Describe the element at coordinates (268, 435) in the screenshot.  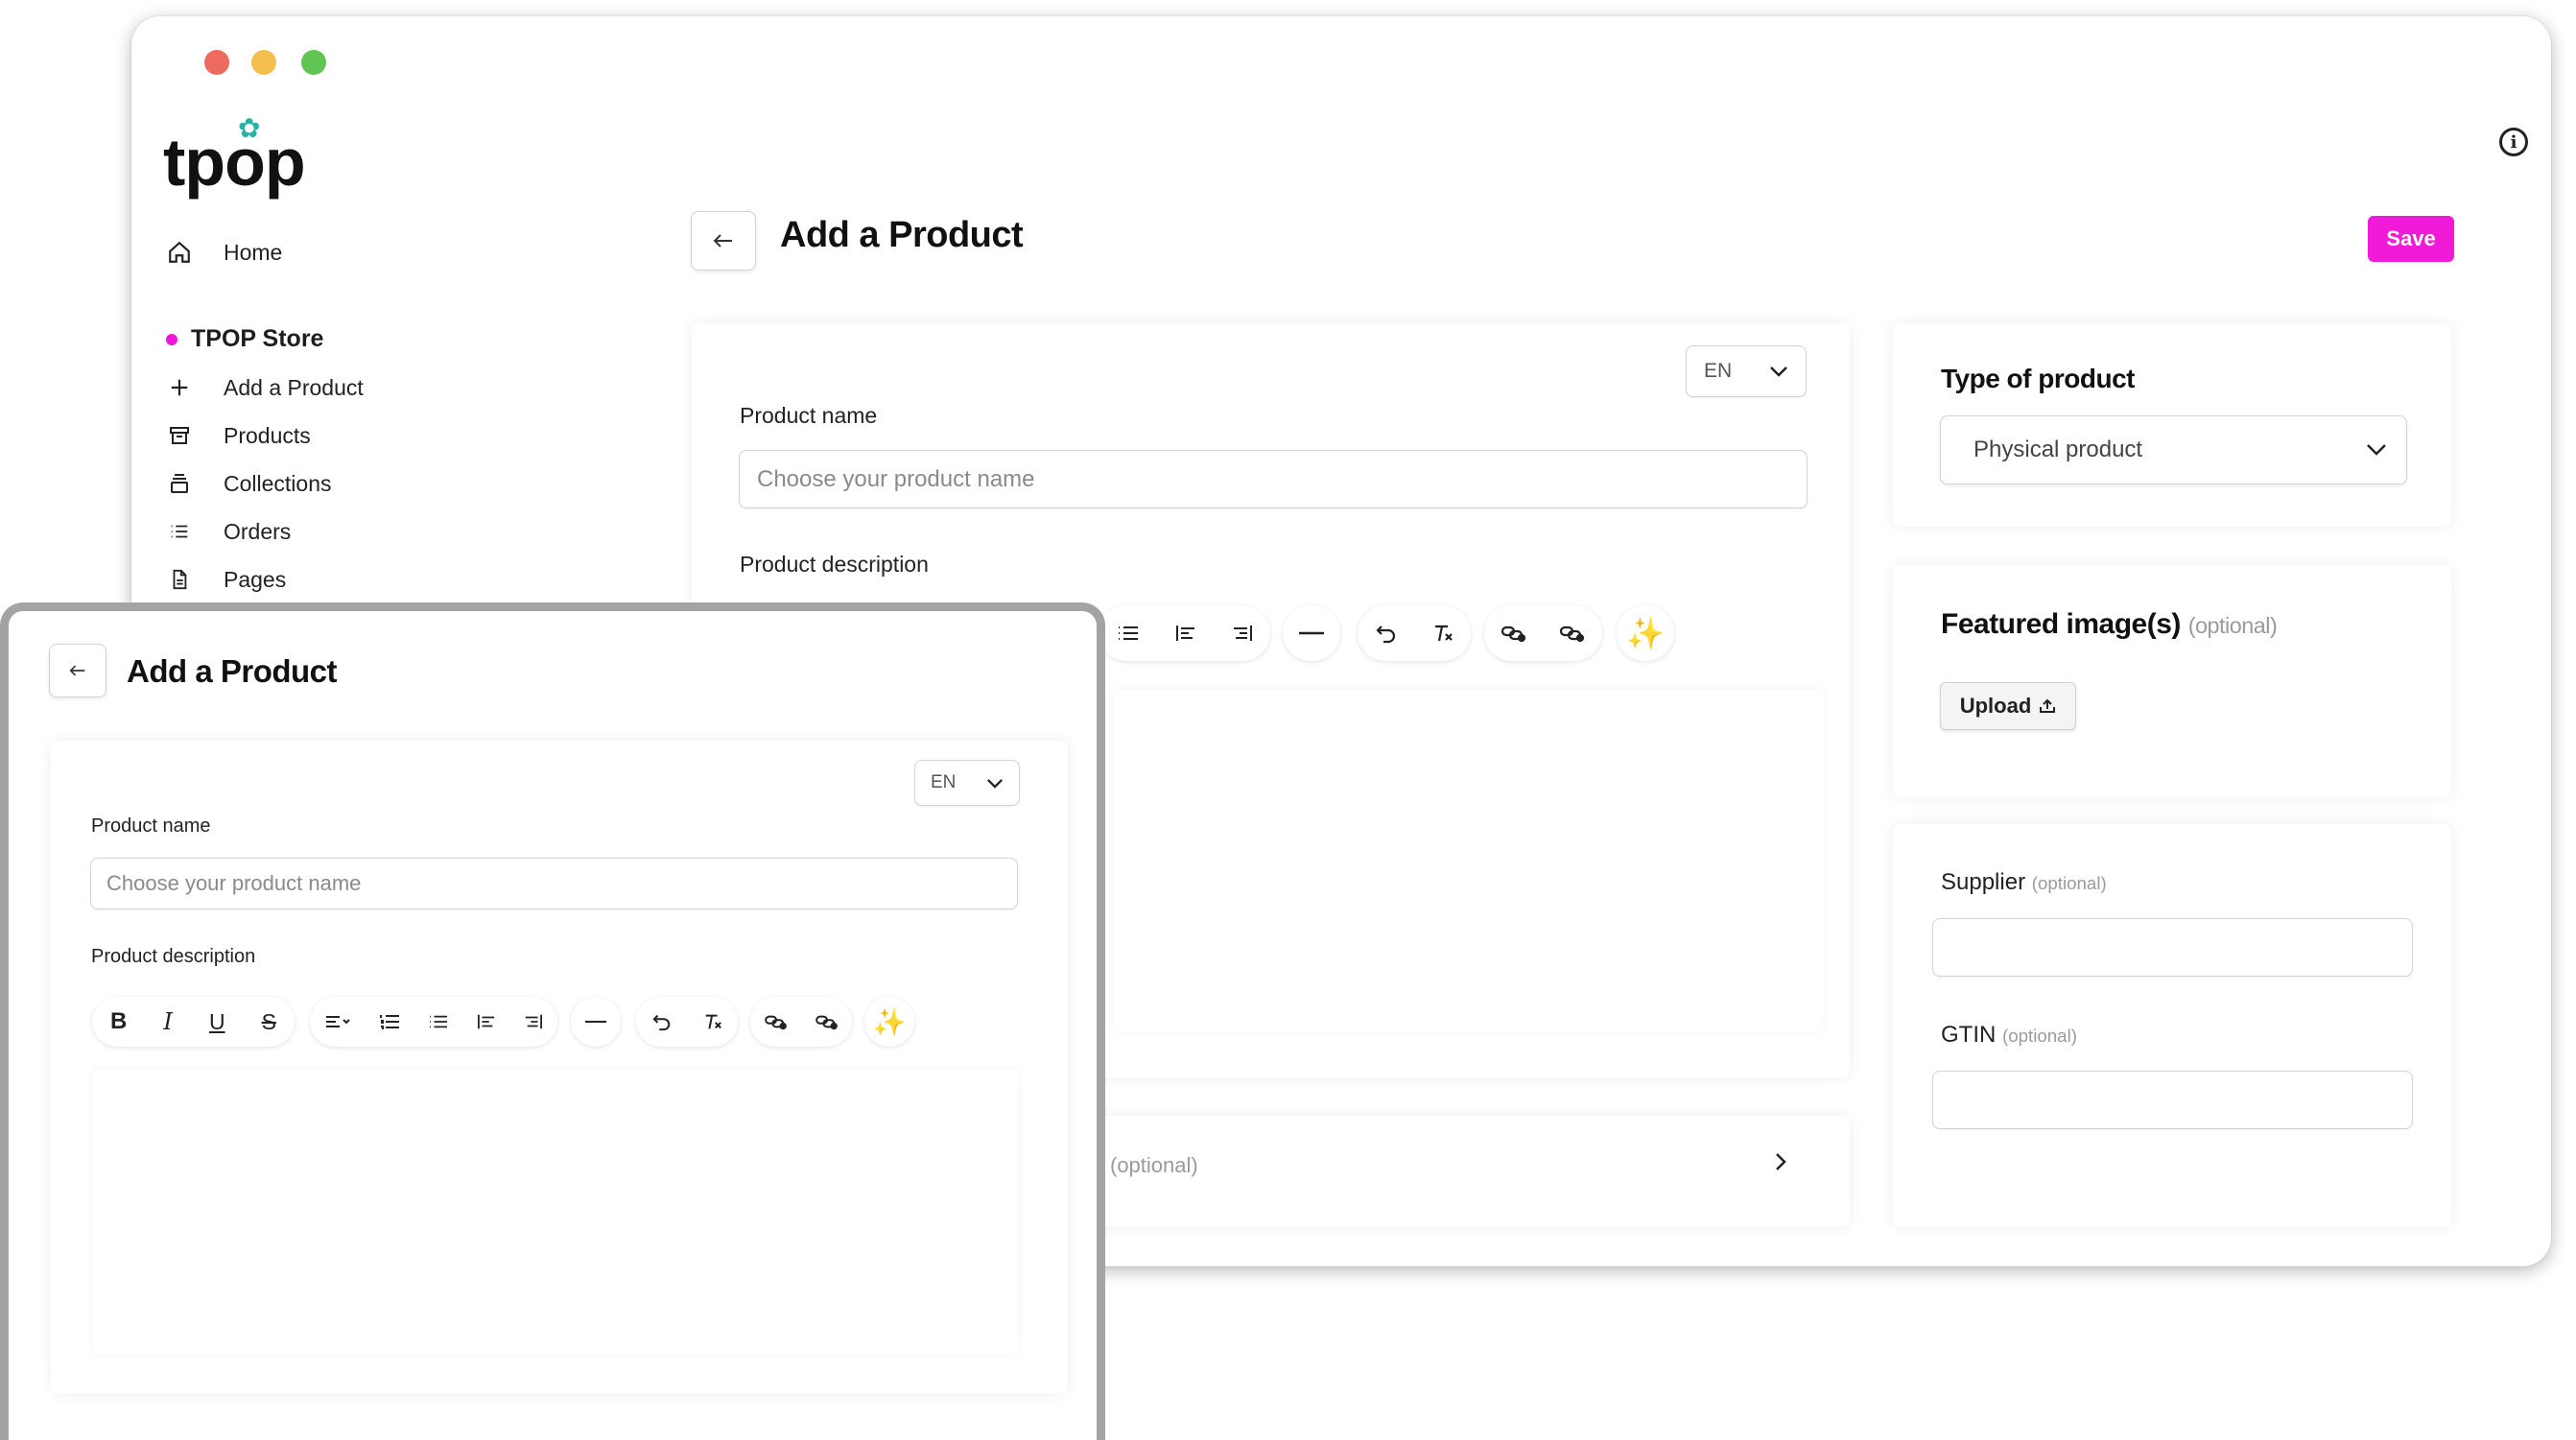
I see `sidebar-item-label: Products` at that location.